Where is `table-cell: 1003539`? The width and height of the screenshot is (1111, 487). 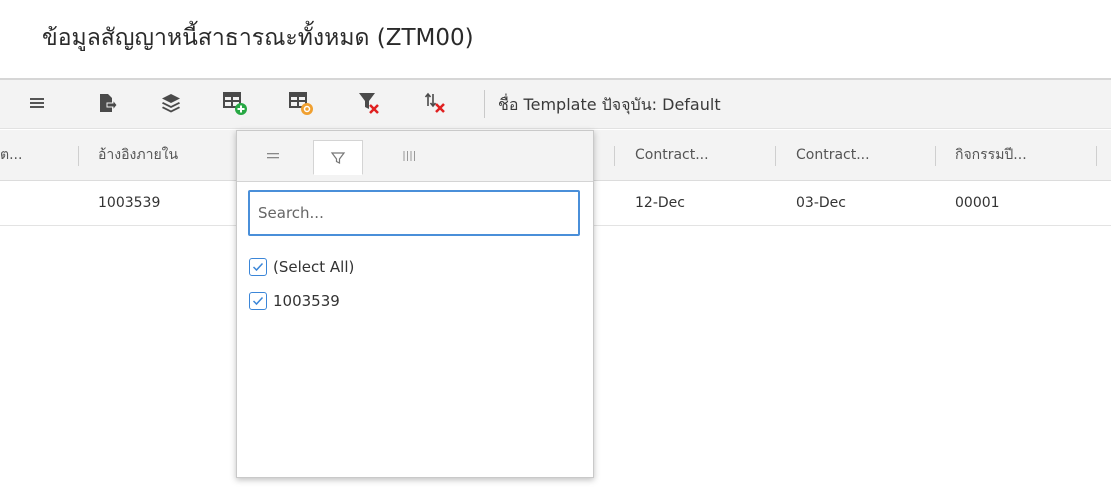
table-cell: 1003539 is located at coordinates (129, 203).